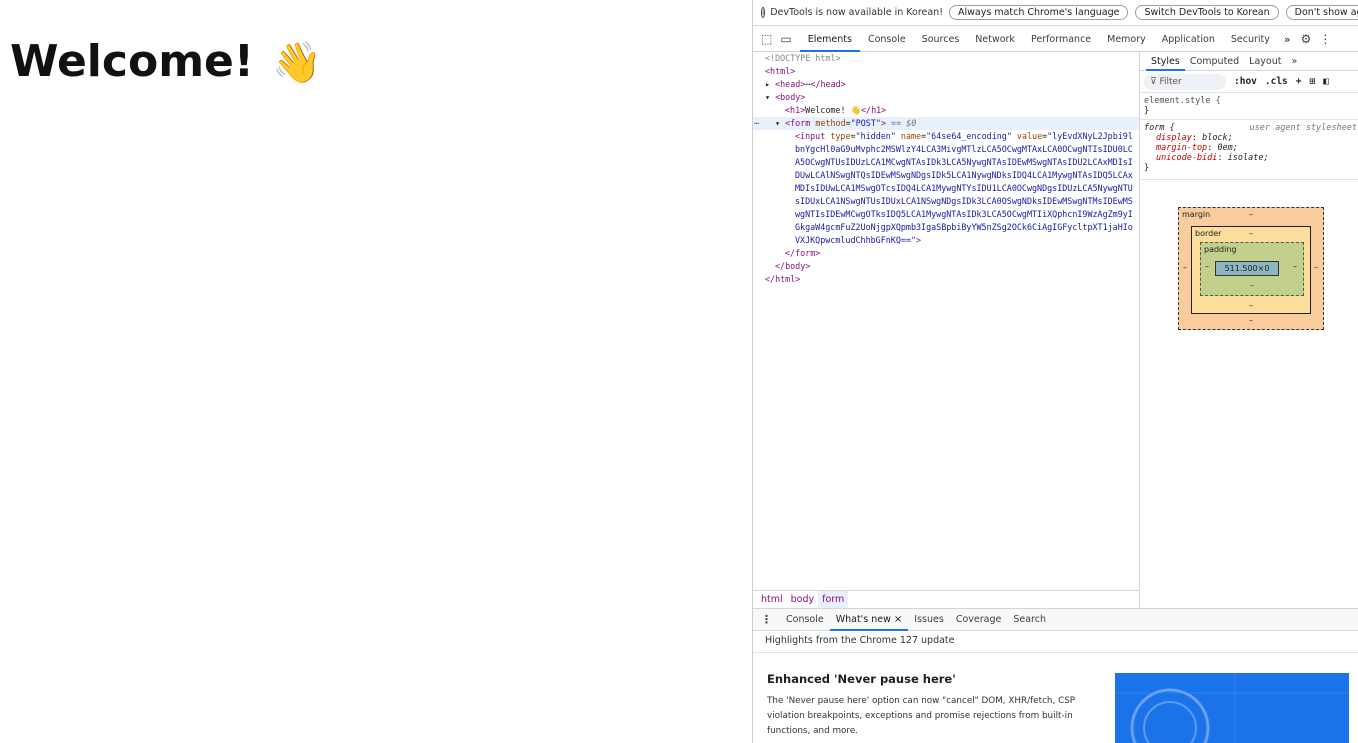 This screenshot has width=1358, height=743. Describe the element at coordinates (829, 39) in the screenshot. I see `tab-elements: Elements` at that location.